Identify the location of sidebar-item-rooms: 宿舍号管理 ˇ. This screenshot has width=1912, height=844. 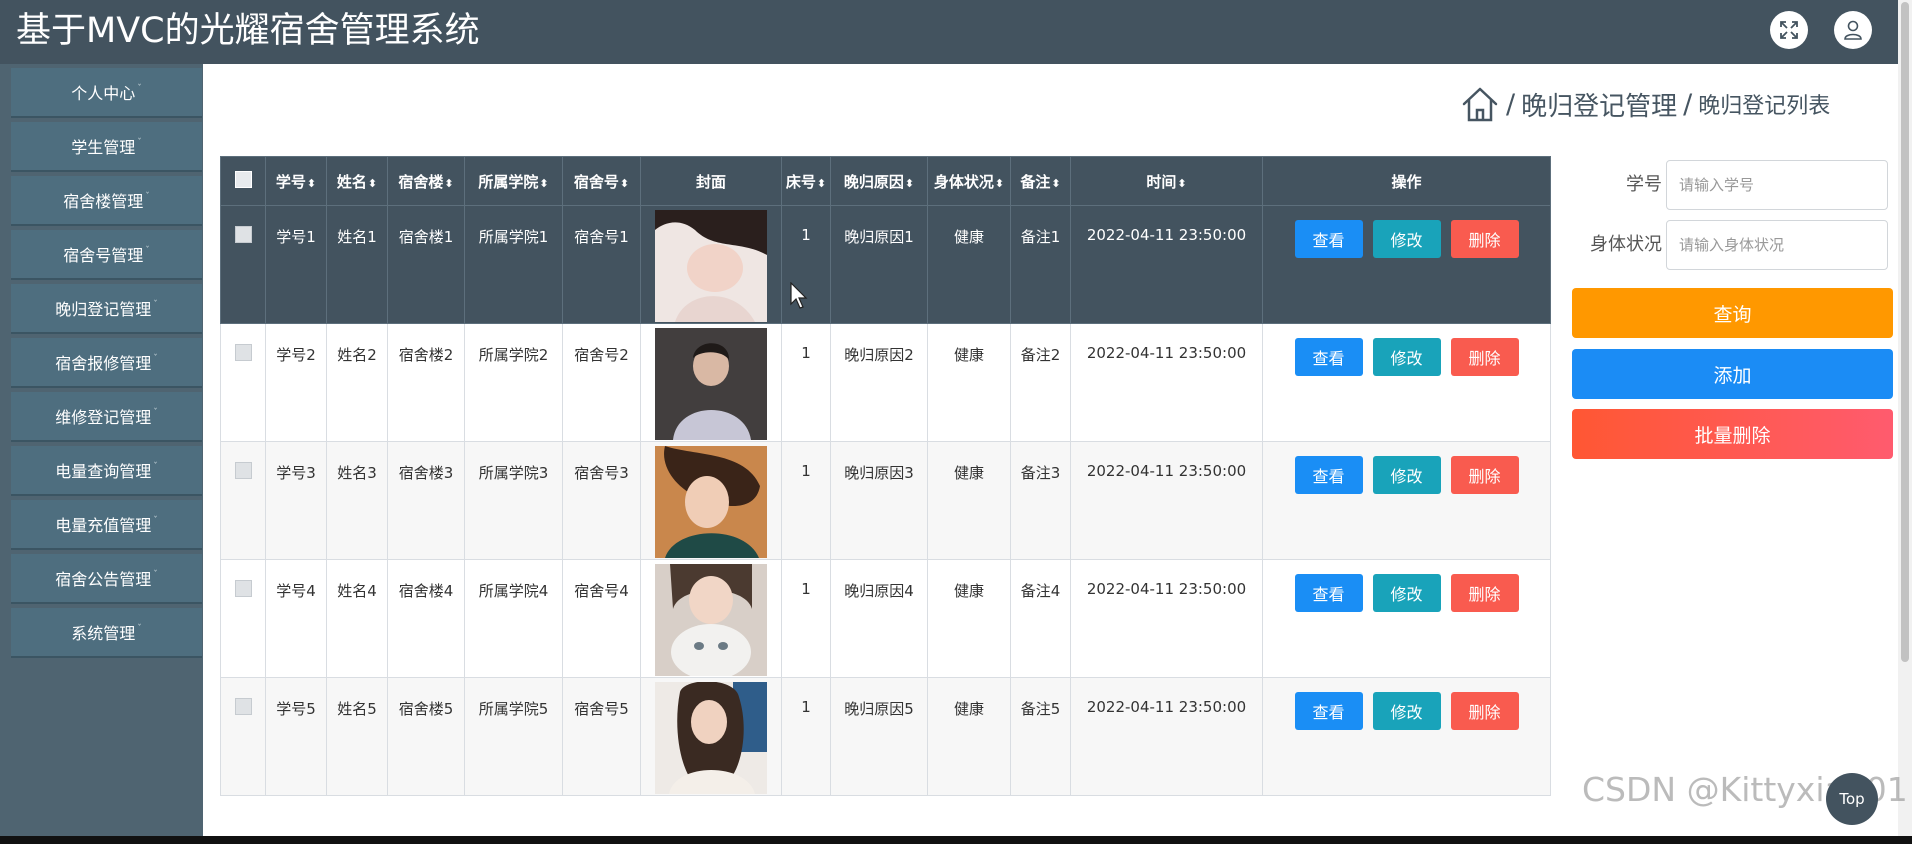
(106, 255).